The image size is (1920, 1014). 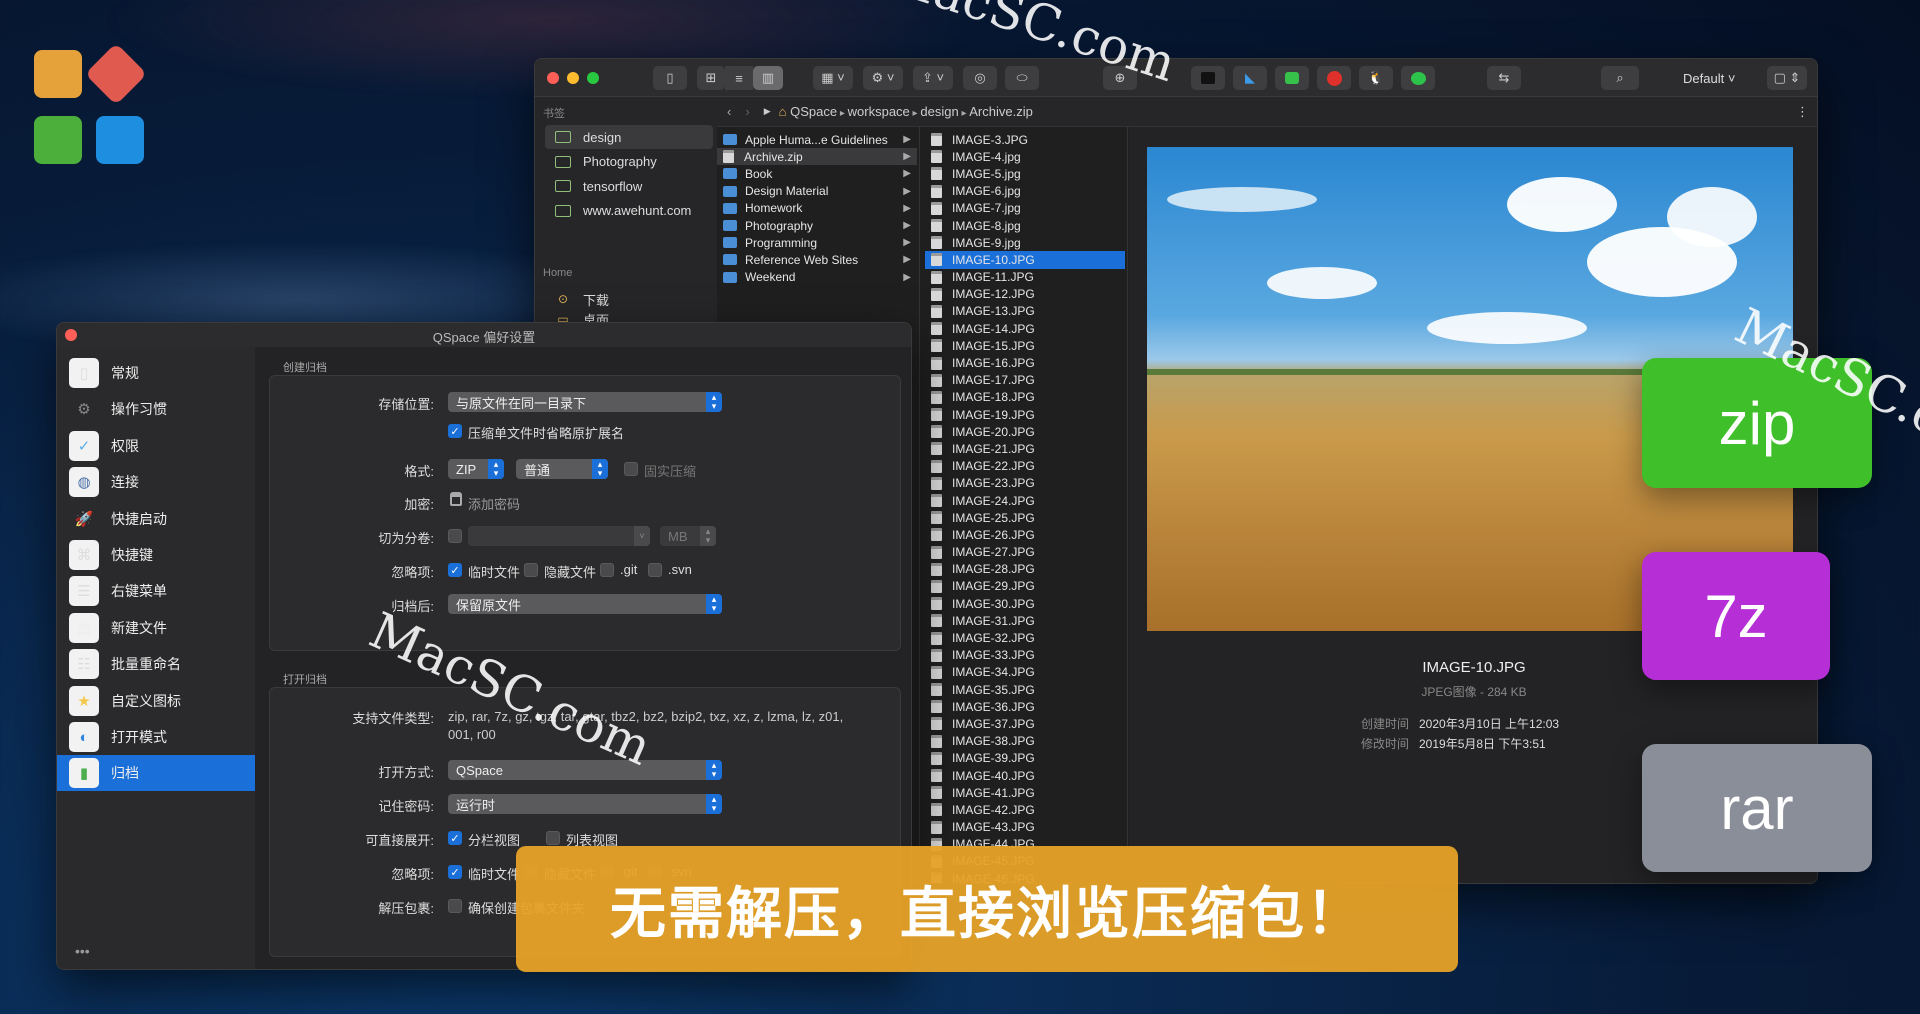 I want to click on level-select: 普通 ▴ ▾, so click(x=562, y=469).